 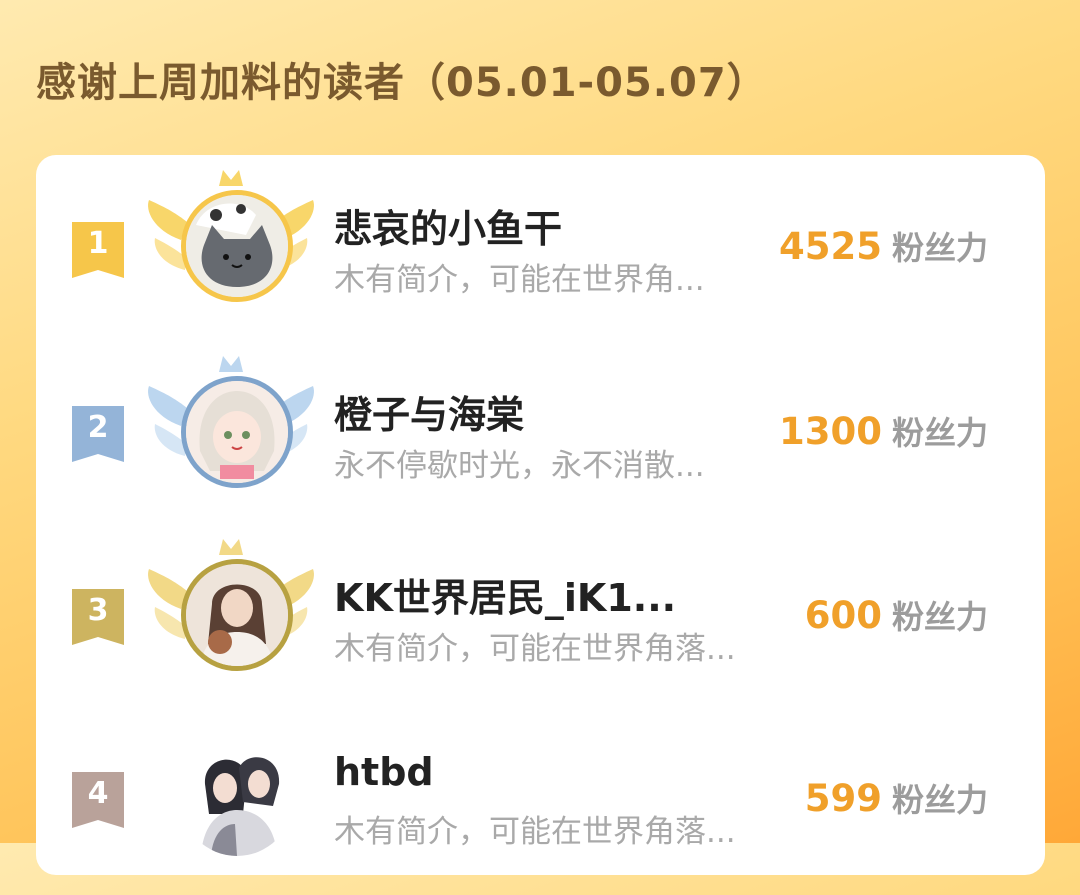 I want to click on fan-power: 1300 粉丝力, so click(x=883, y=431).